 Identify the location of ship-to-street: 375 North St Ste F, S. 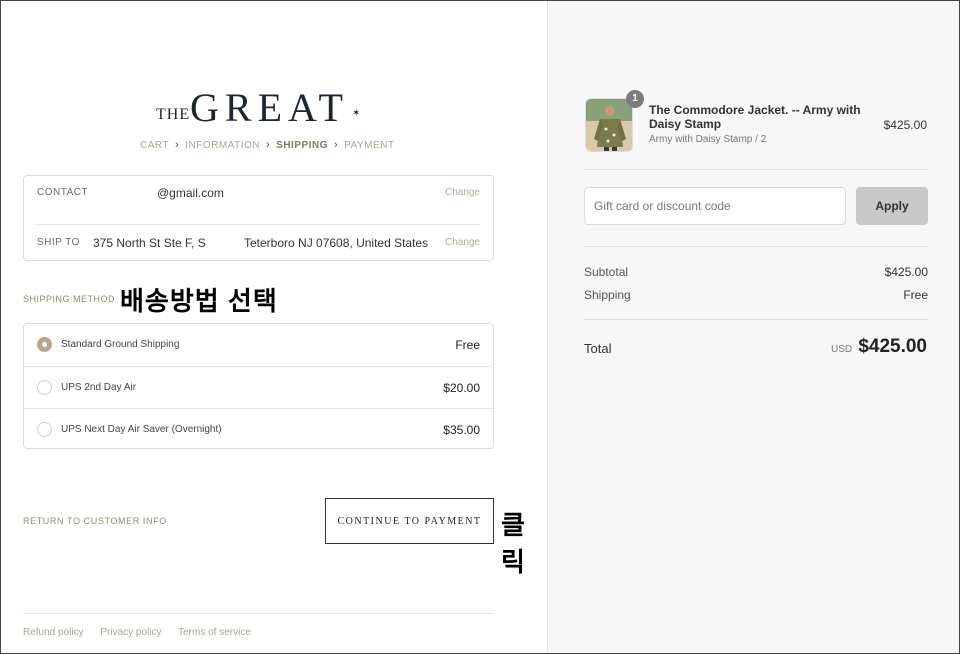
(149, 243).